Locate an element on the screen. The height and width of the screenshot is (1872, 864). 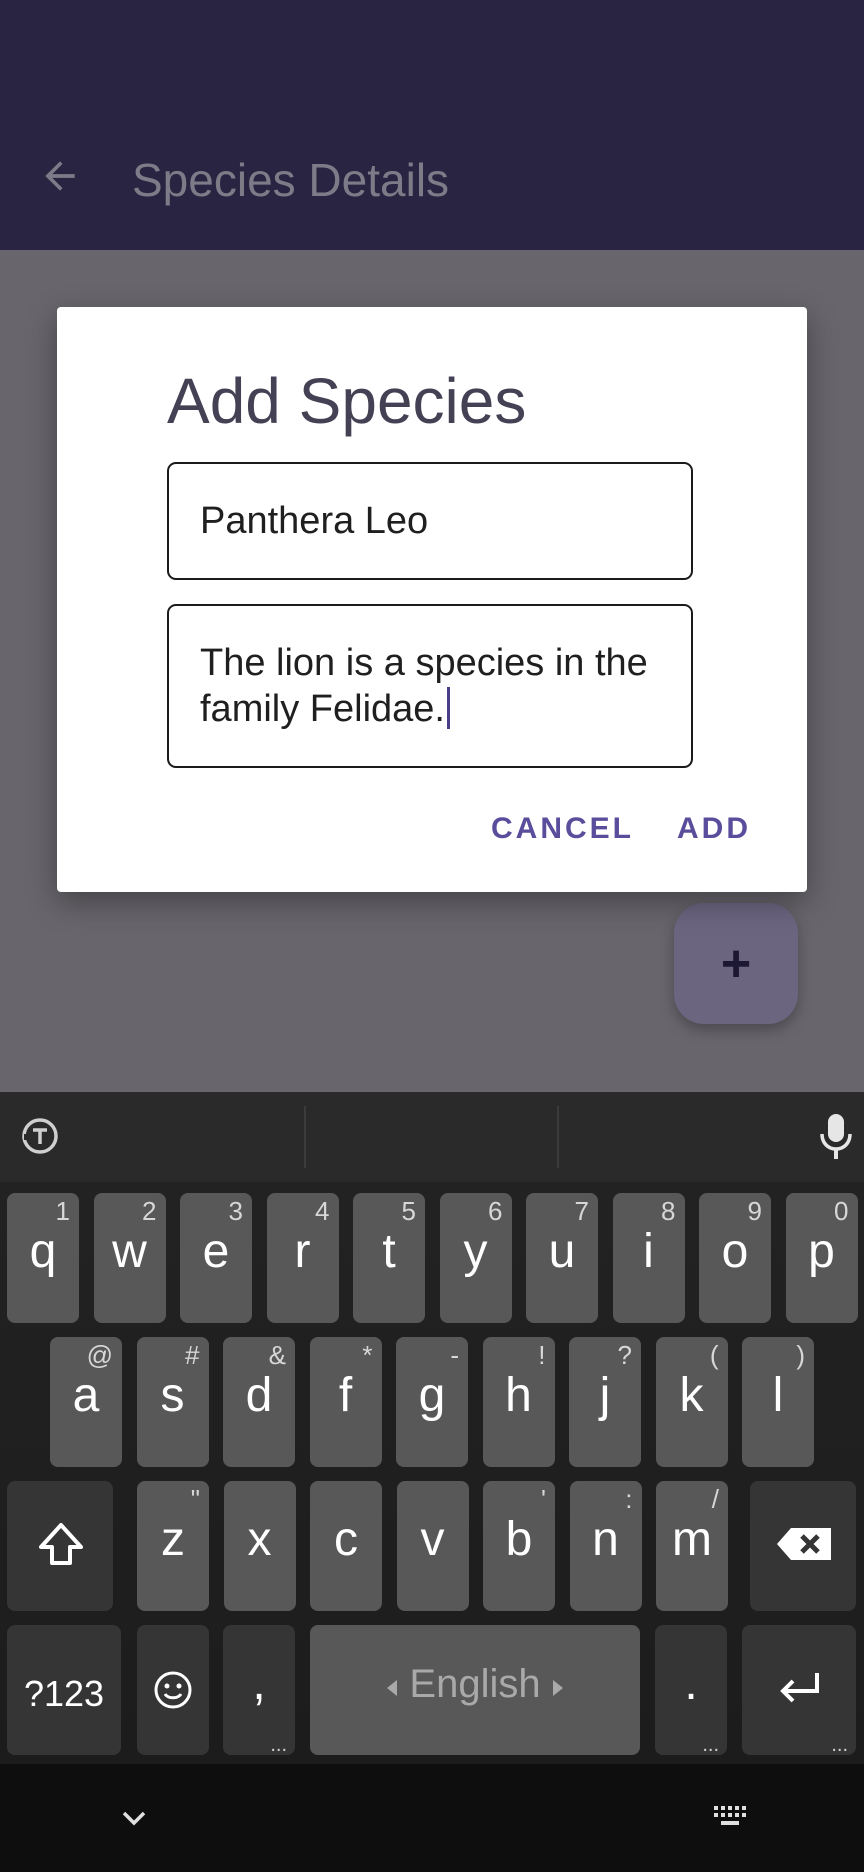
key-v: v is located at coordinates (432, 1546).